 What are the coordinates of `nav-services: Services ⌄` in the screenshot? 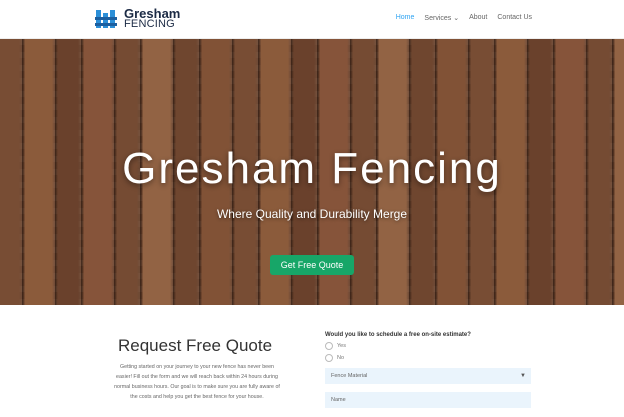 It's located at (441, 18).